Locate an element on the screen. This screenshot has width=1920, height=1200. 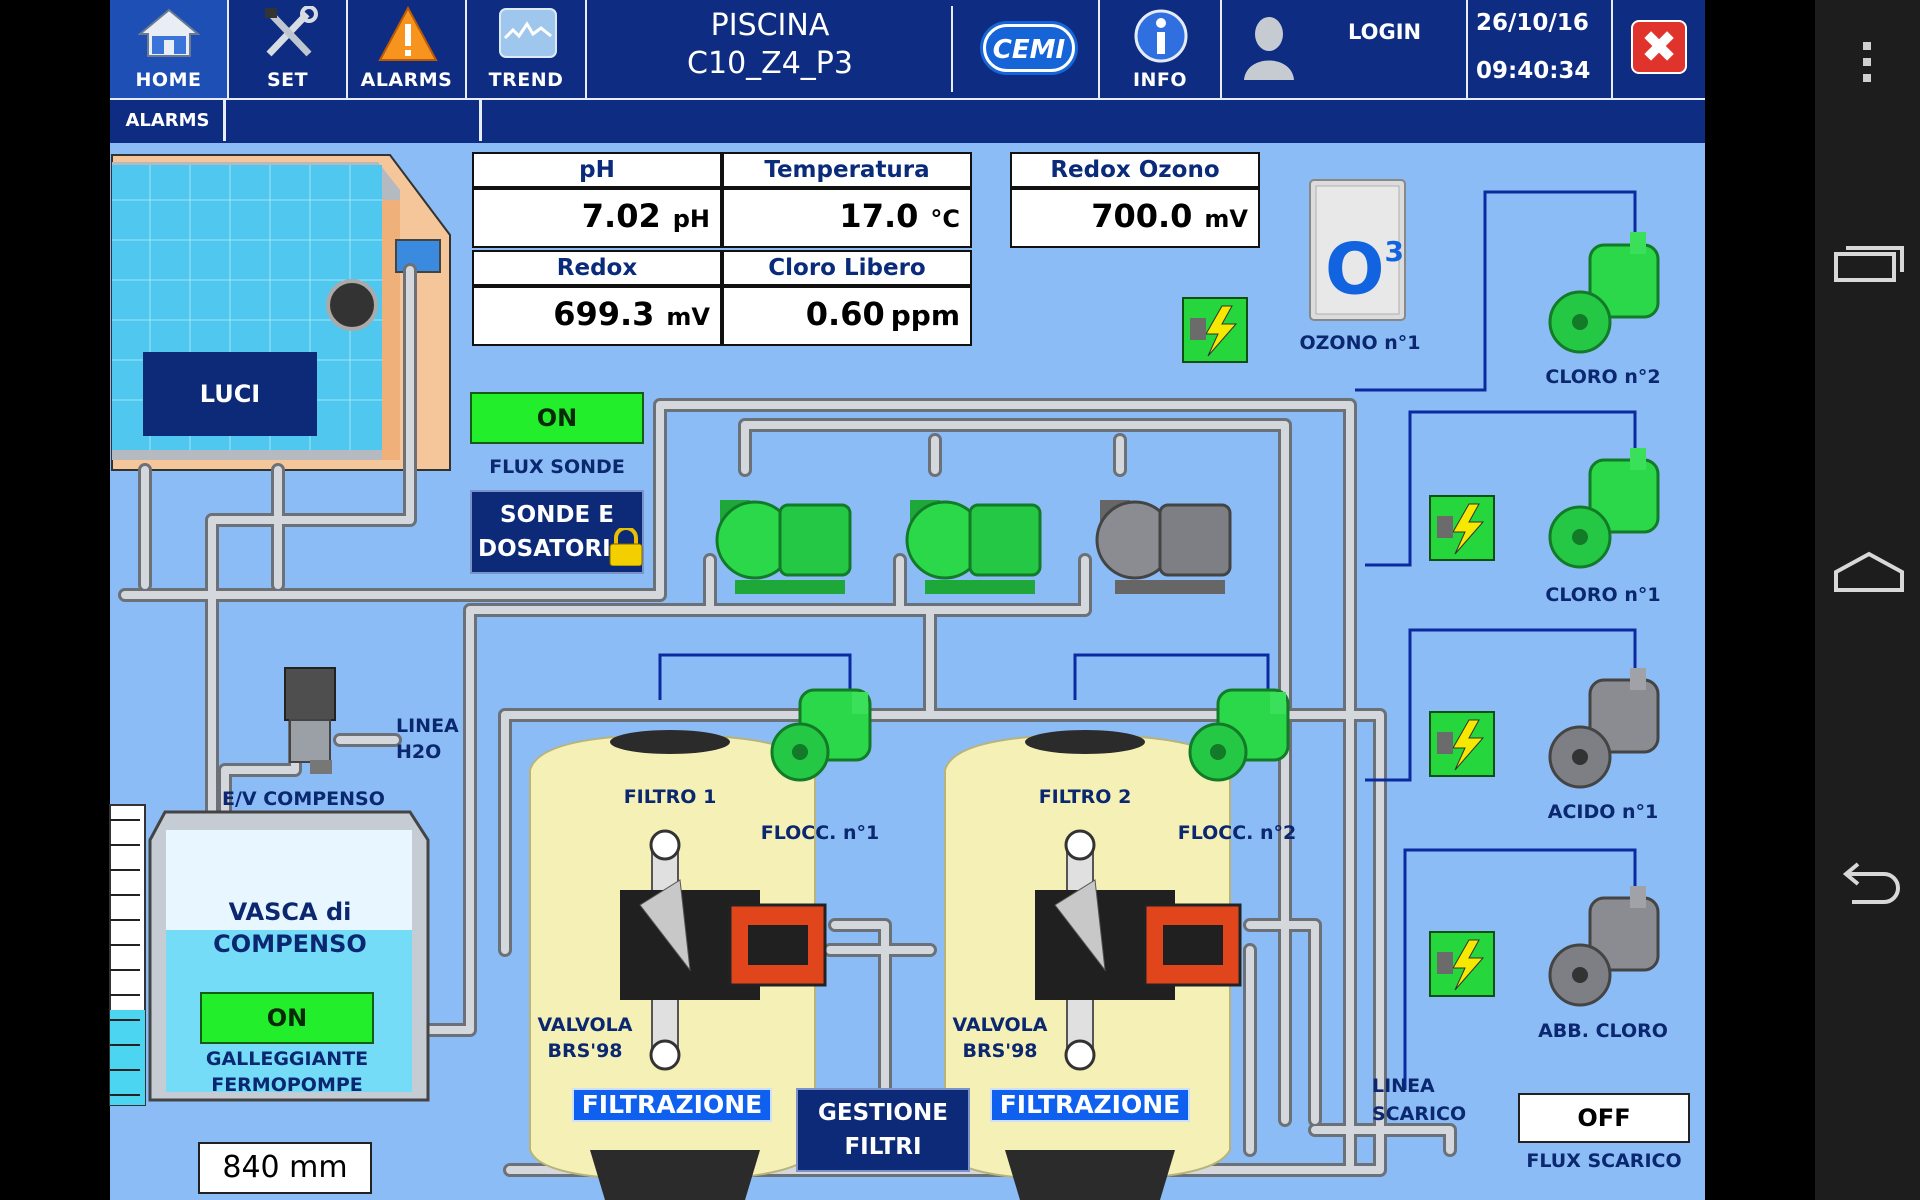
redox-value-box: 699.3 mV is located at coordinates (597, 316).